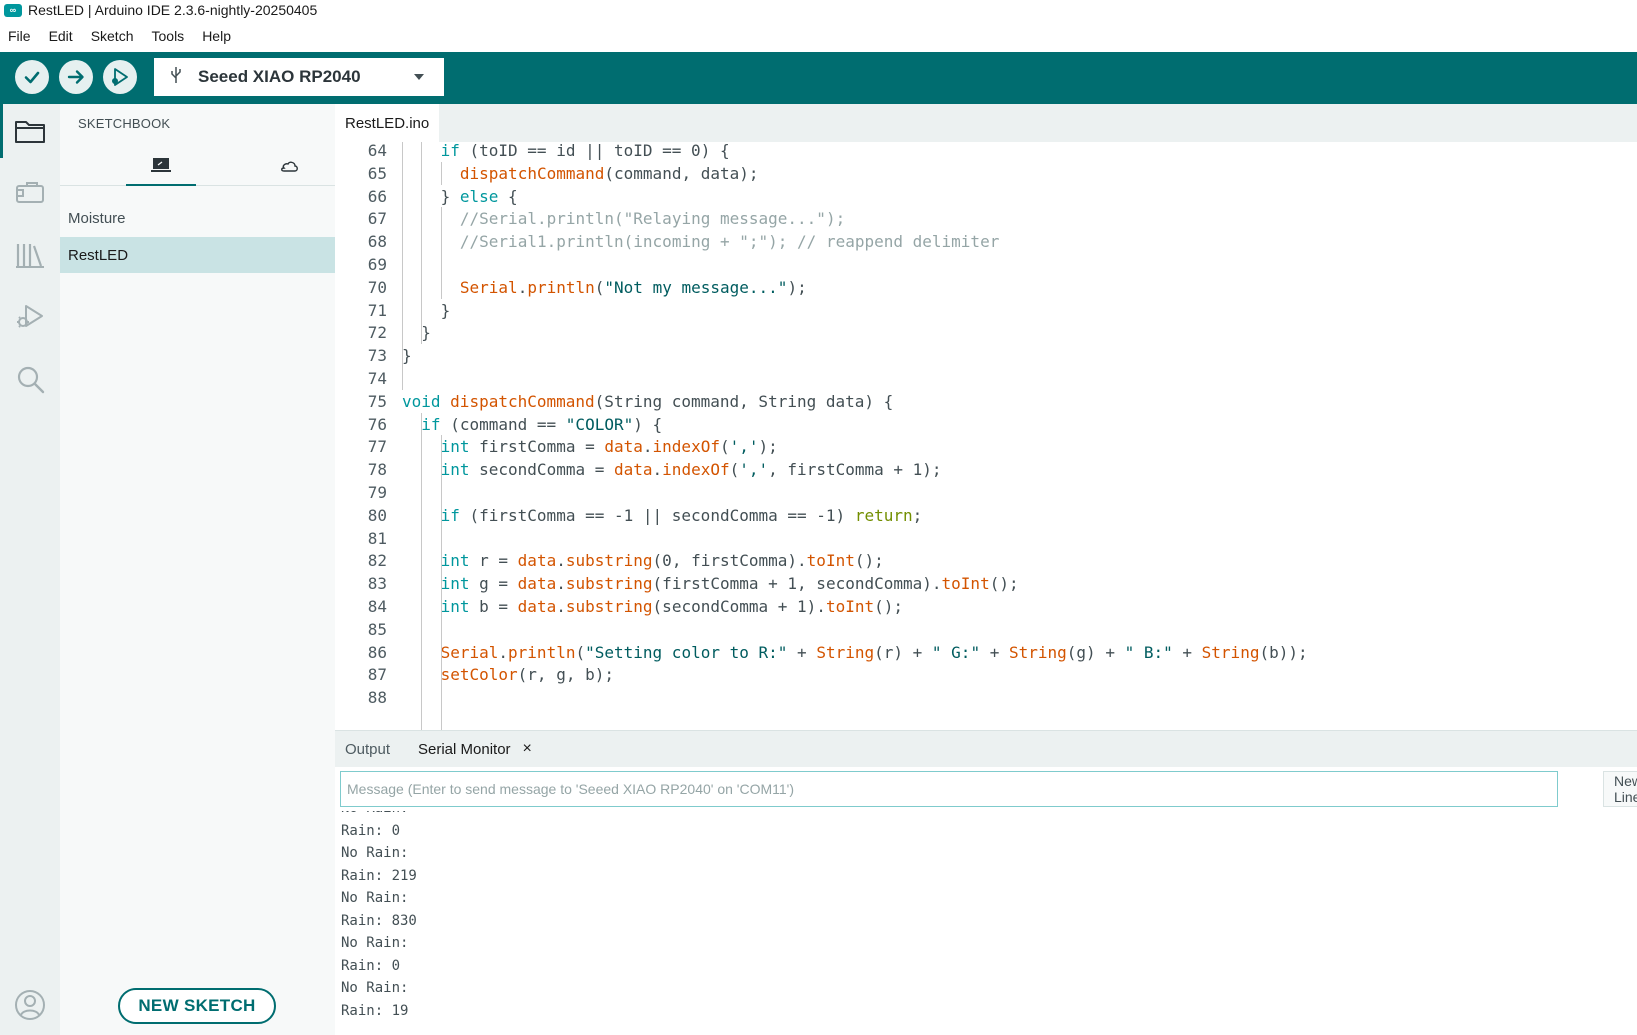  Describe the element at coordinates (744, 401) in the screenshot. I see `code-token: (String command, String data) {` at that location.